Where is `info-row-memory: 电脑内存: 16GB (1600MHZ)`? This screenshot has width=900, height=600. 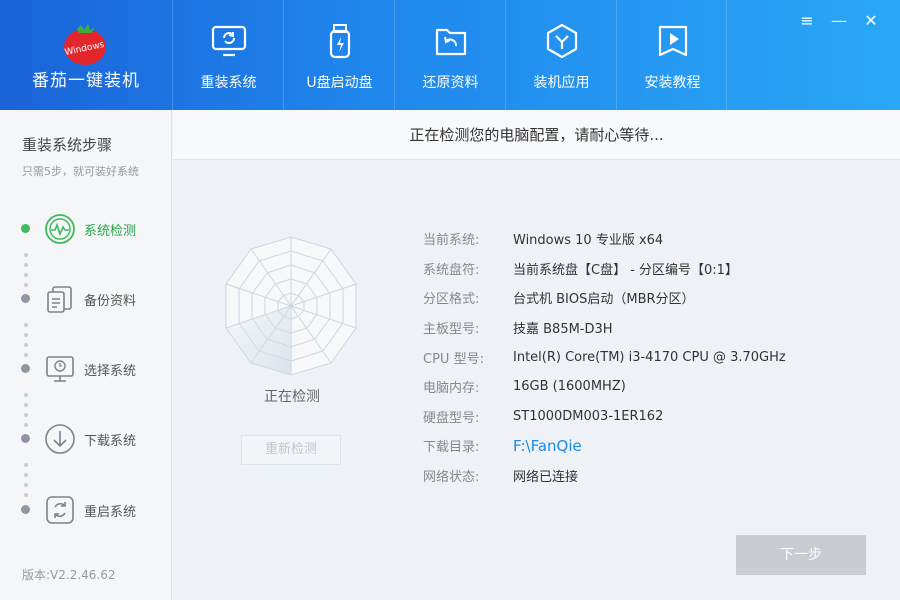
info-row-memory: 电脑内存: 16GB (1600MHZ) is located at coordinates (604, 387).